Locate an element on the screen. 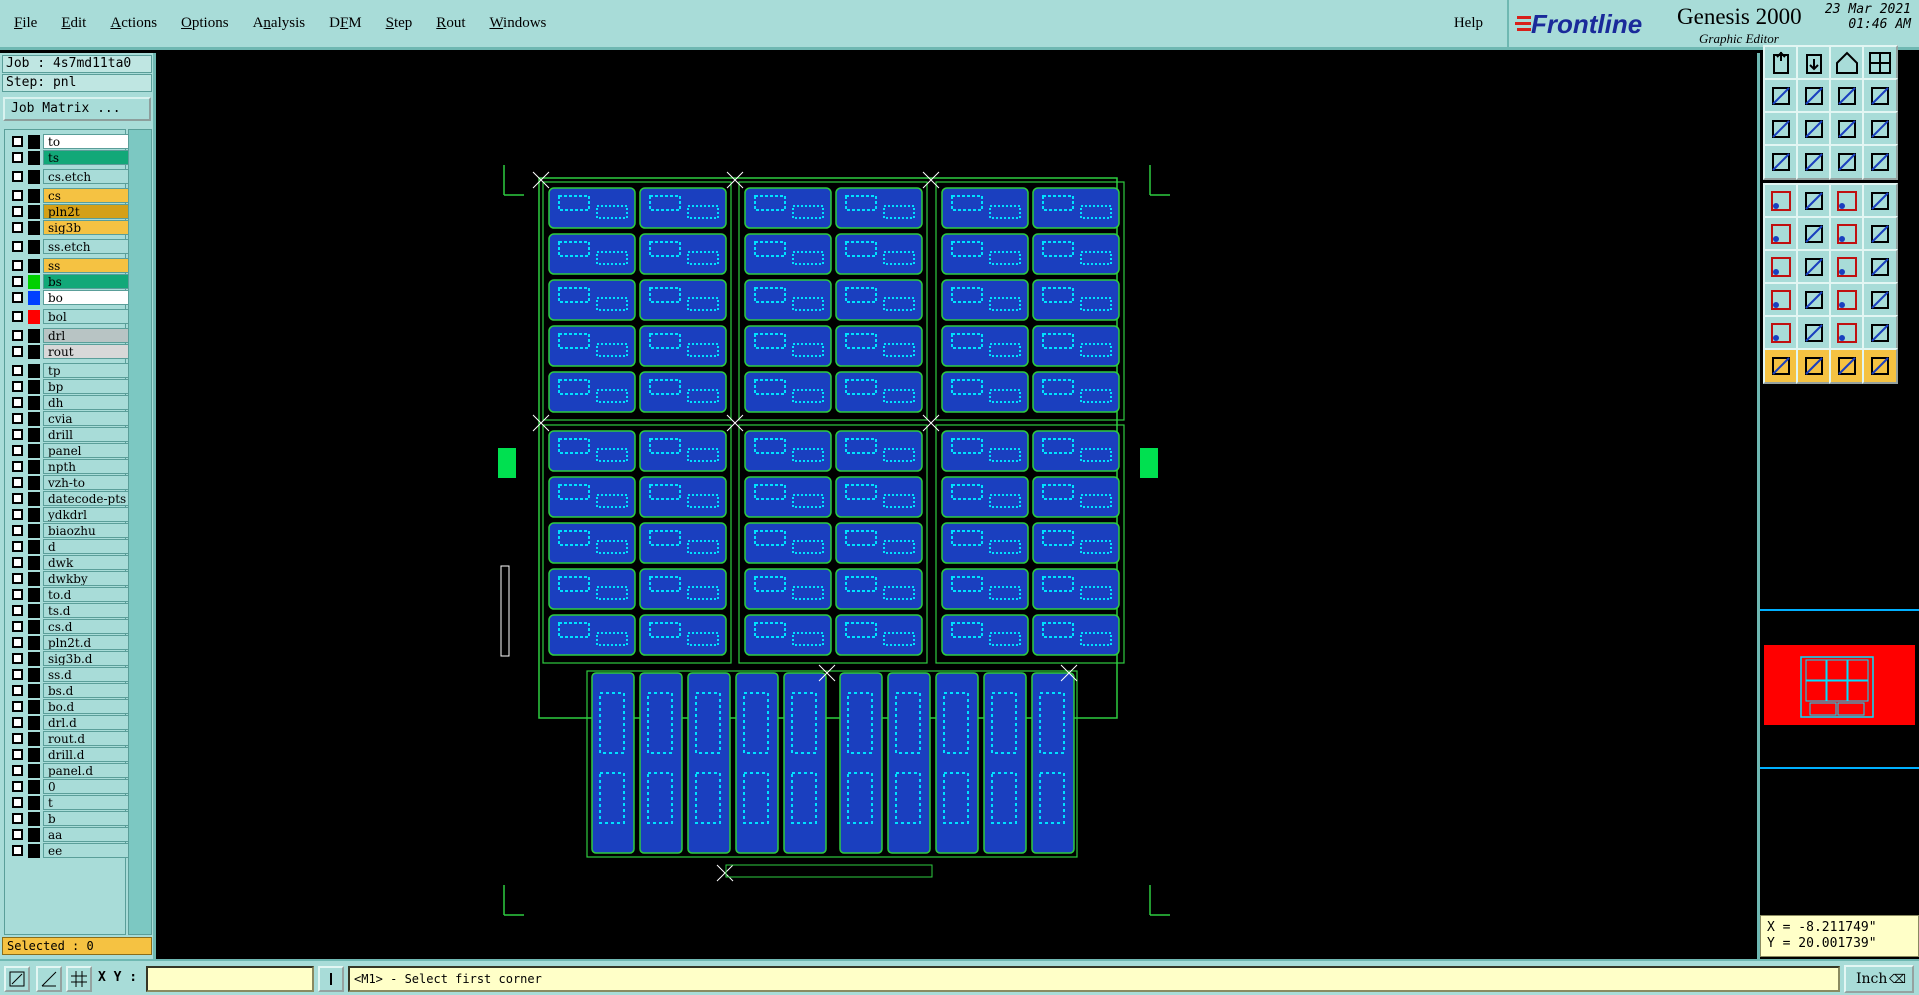 The image size is (1919, 995). layer-name: dwkby is located at coordinates (86, 578).